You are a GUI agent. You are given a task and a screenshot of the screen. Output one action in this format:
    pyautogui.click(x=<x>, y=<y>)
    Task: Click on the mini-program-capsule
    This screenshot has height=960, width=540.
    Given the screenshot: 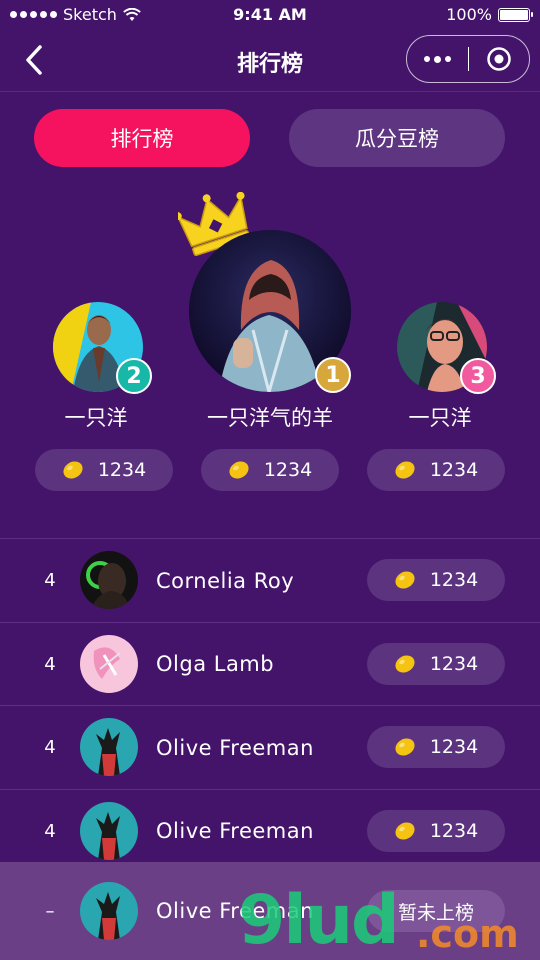 What is the action you would take?
    pyautogui.click(x=468, y=59)
    